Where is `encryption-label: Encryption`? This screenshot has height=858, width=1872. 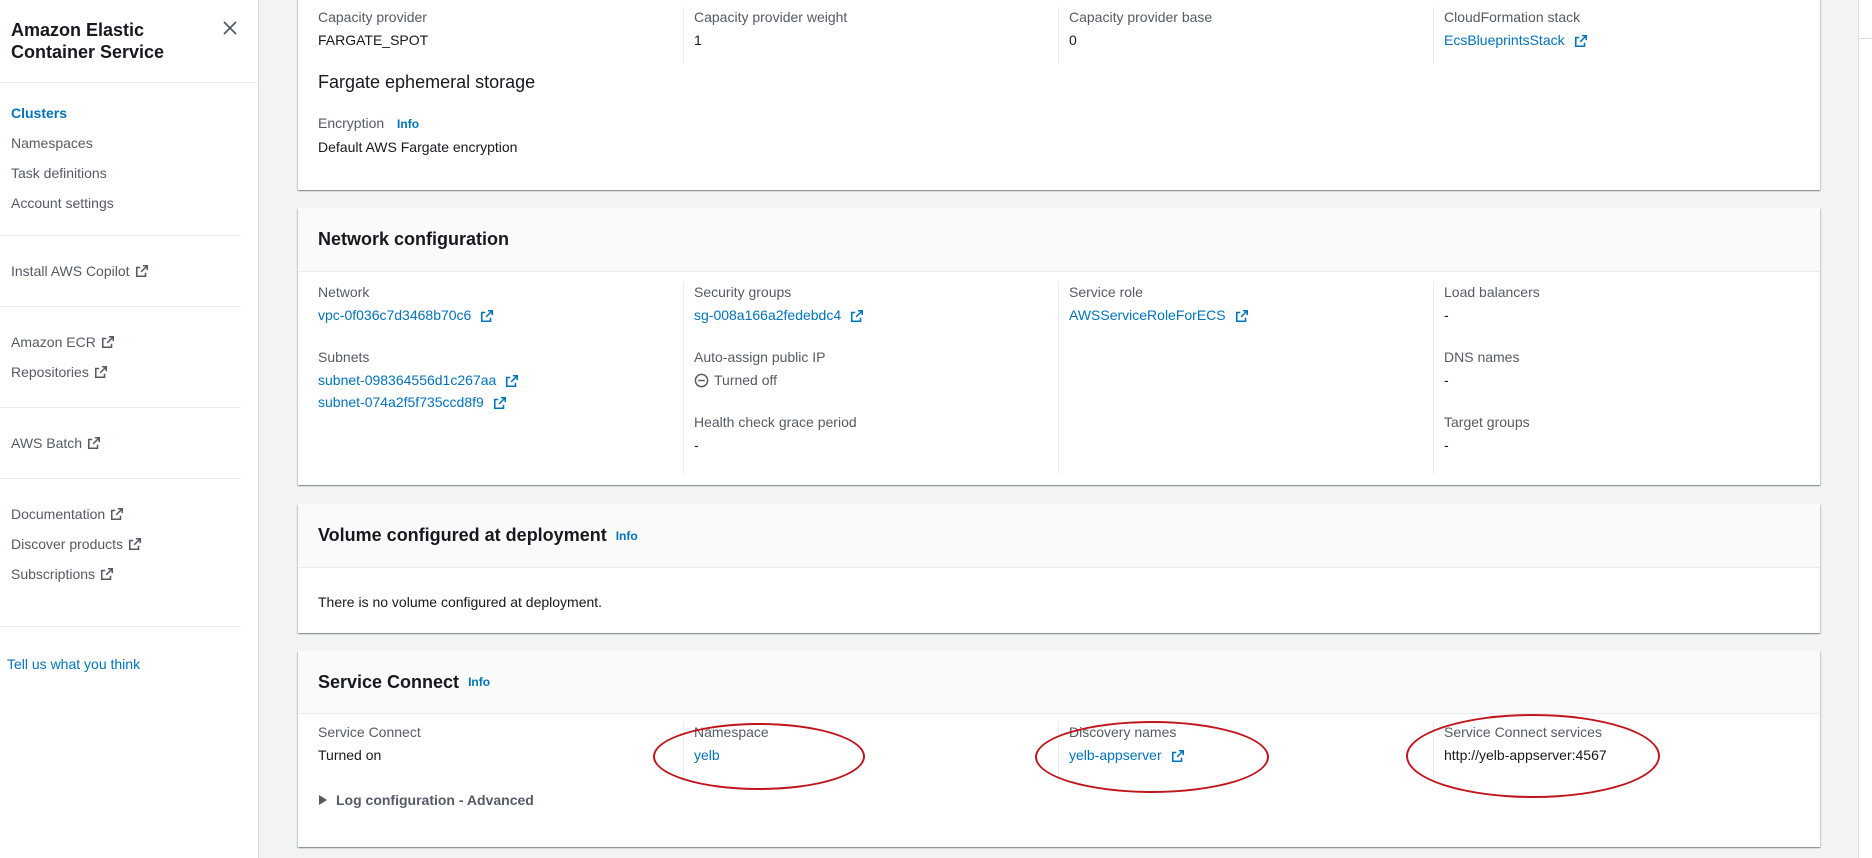 encryption-label: Encryption is located at coordinates (351, 123).